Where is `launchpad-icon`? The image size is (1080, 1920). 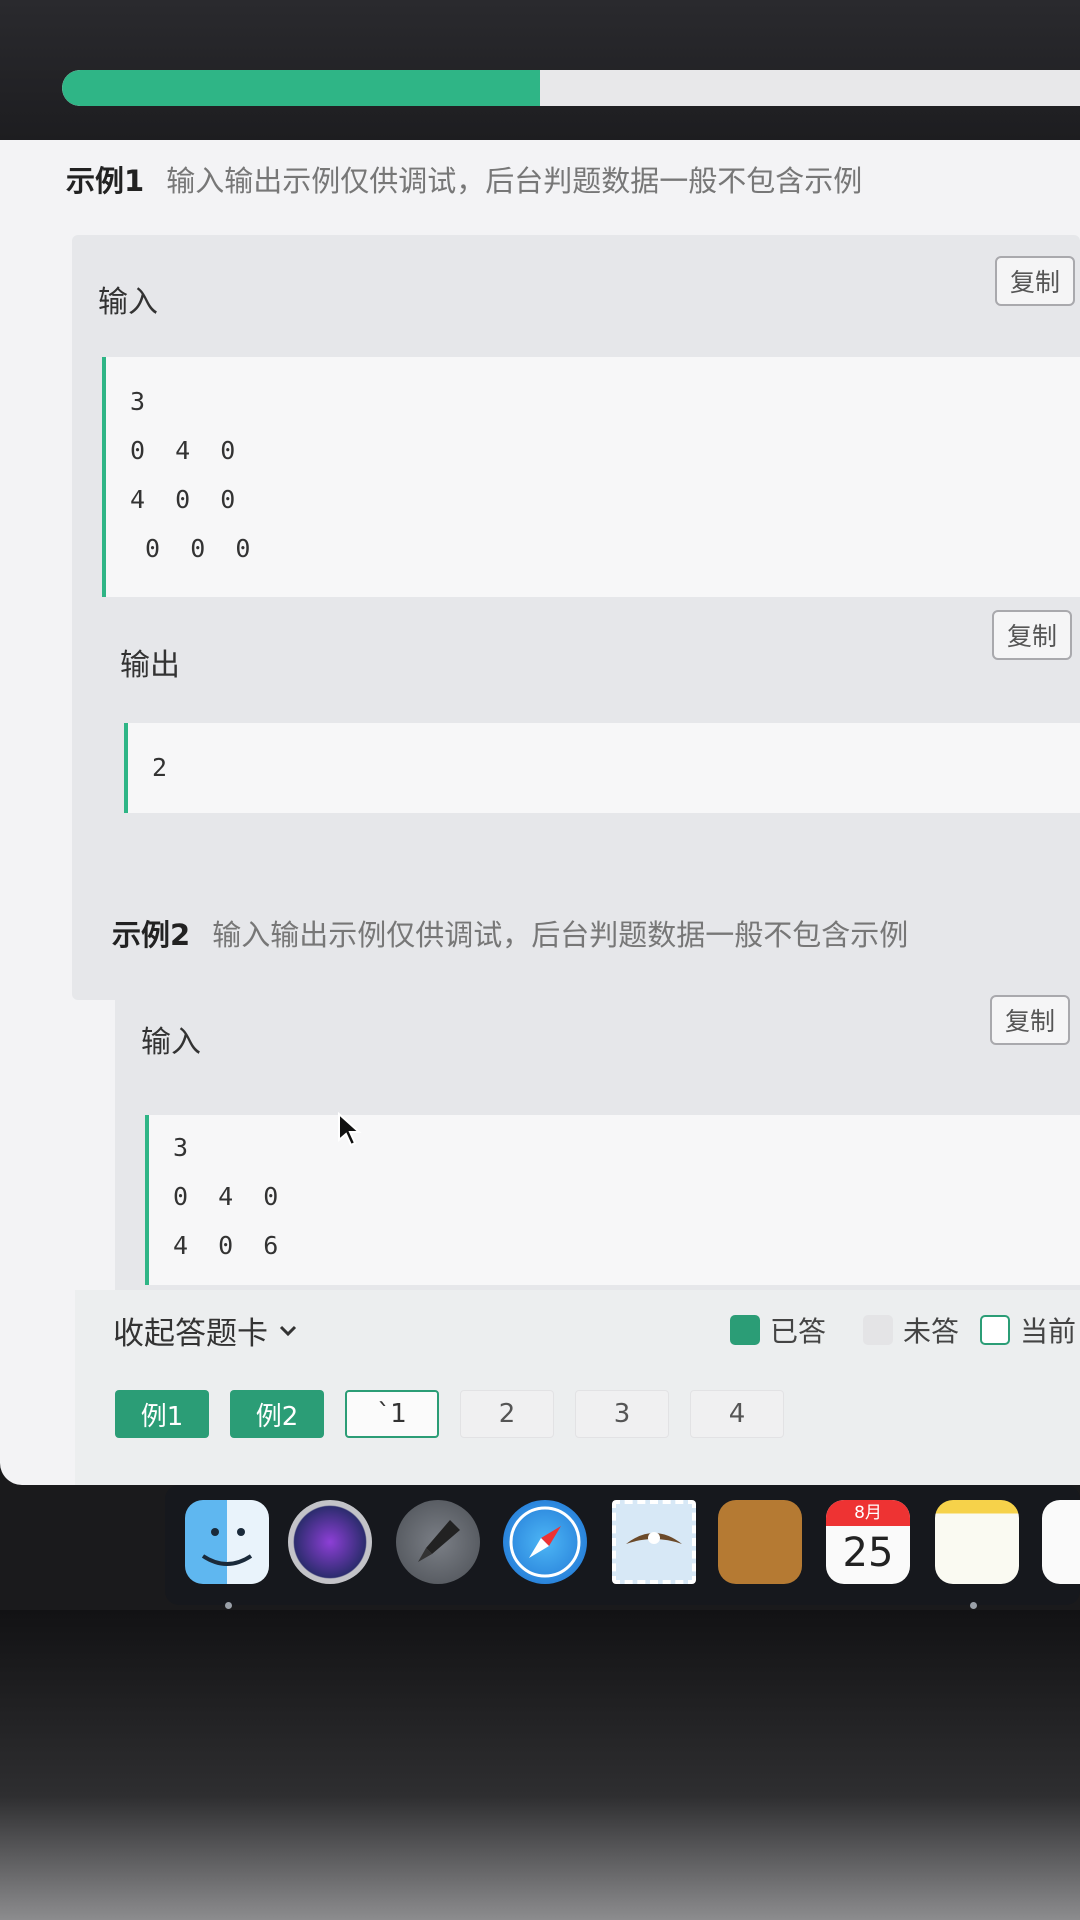
launchpad-icon is located at coordinates (438, 1542).